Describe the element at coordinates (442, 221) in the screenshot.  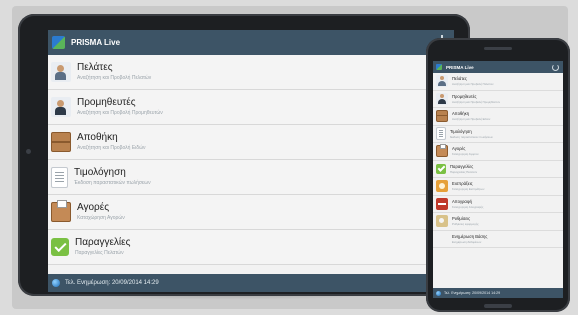
I see `settings-icon` at that location.